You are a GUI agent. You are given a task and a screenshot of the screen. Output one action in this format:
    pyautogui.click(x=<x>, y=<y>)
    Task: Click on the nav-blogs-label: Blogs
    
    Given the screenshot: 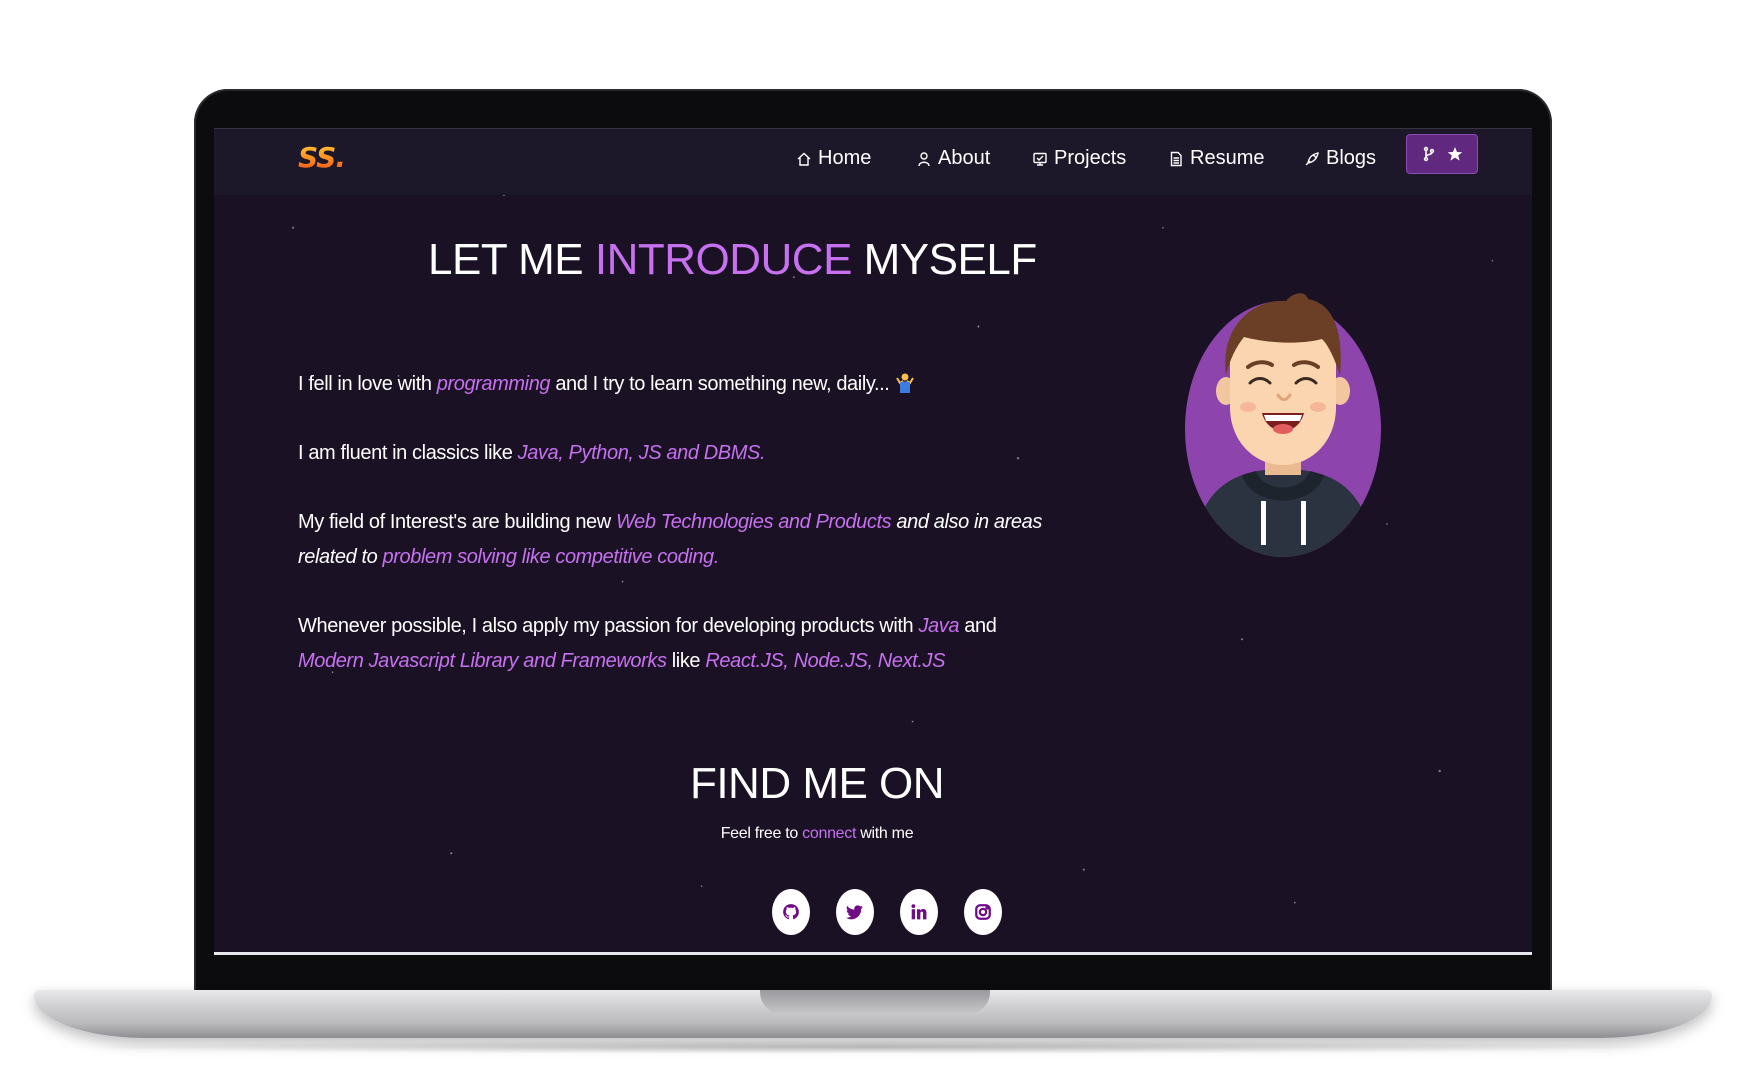 What is the action you would take?
    pyautogui.click(x=1351, y=158)
    